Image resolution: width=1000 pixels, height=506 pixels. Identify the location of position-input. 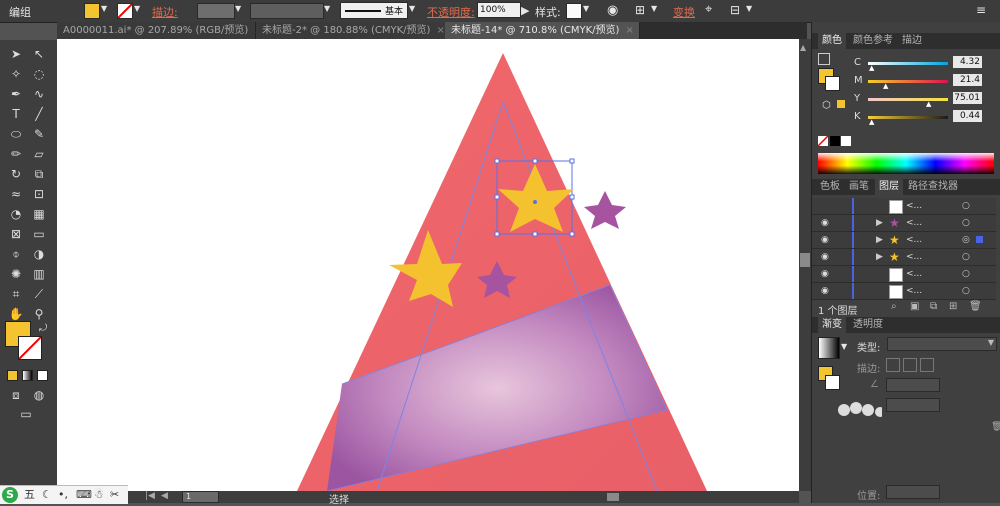
(913, 492).